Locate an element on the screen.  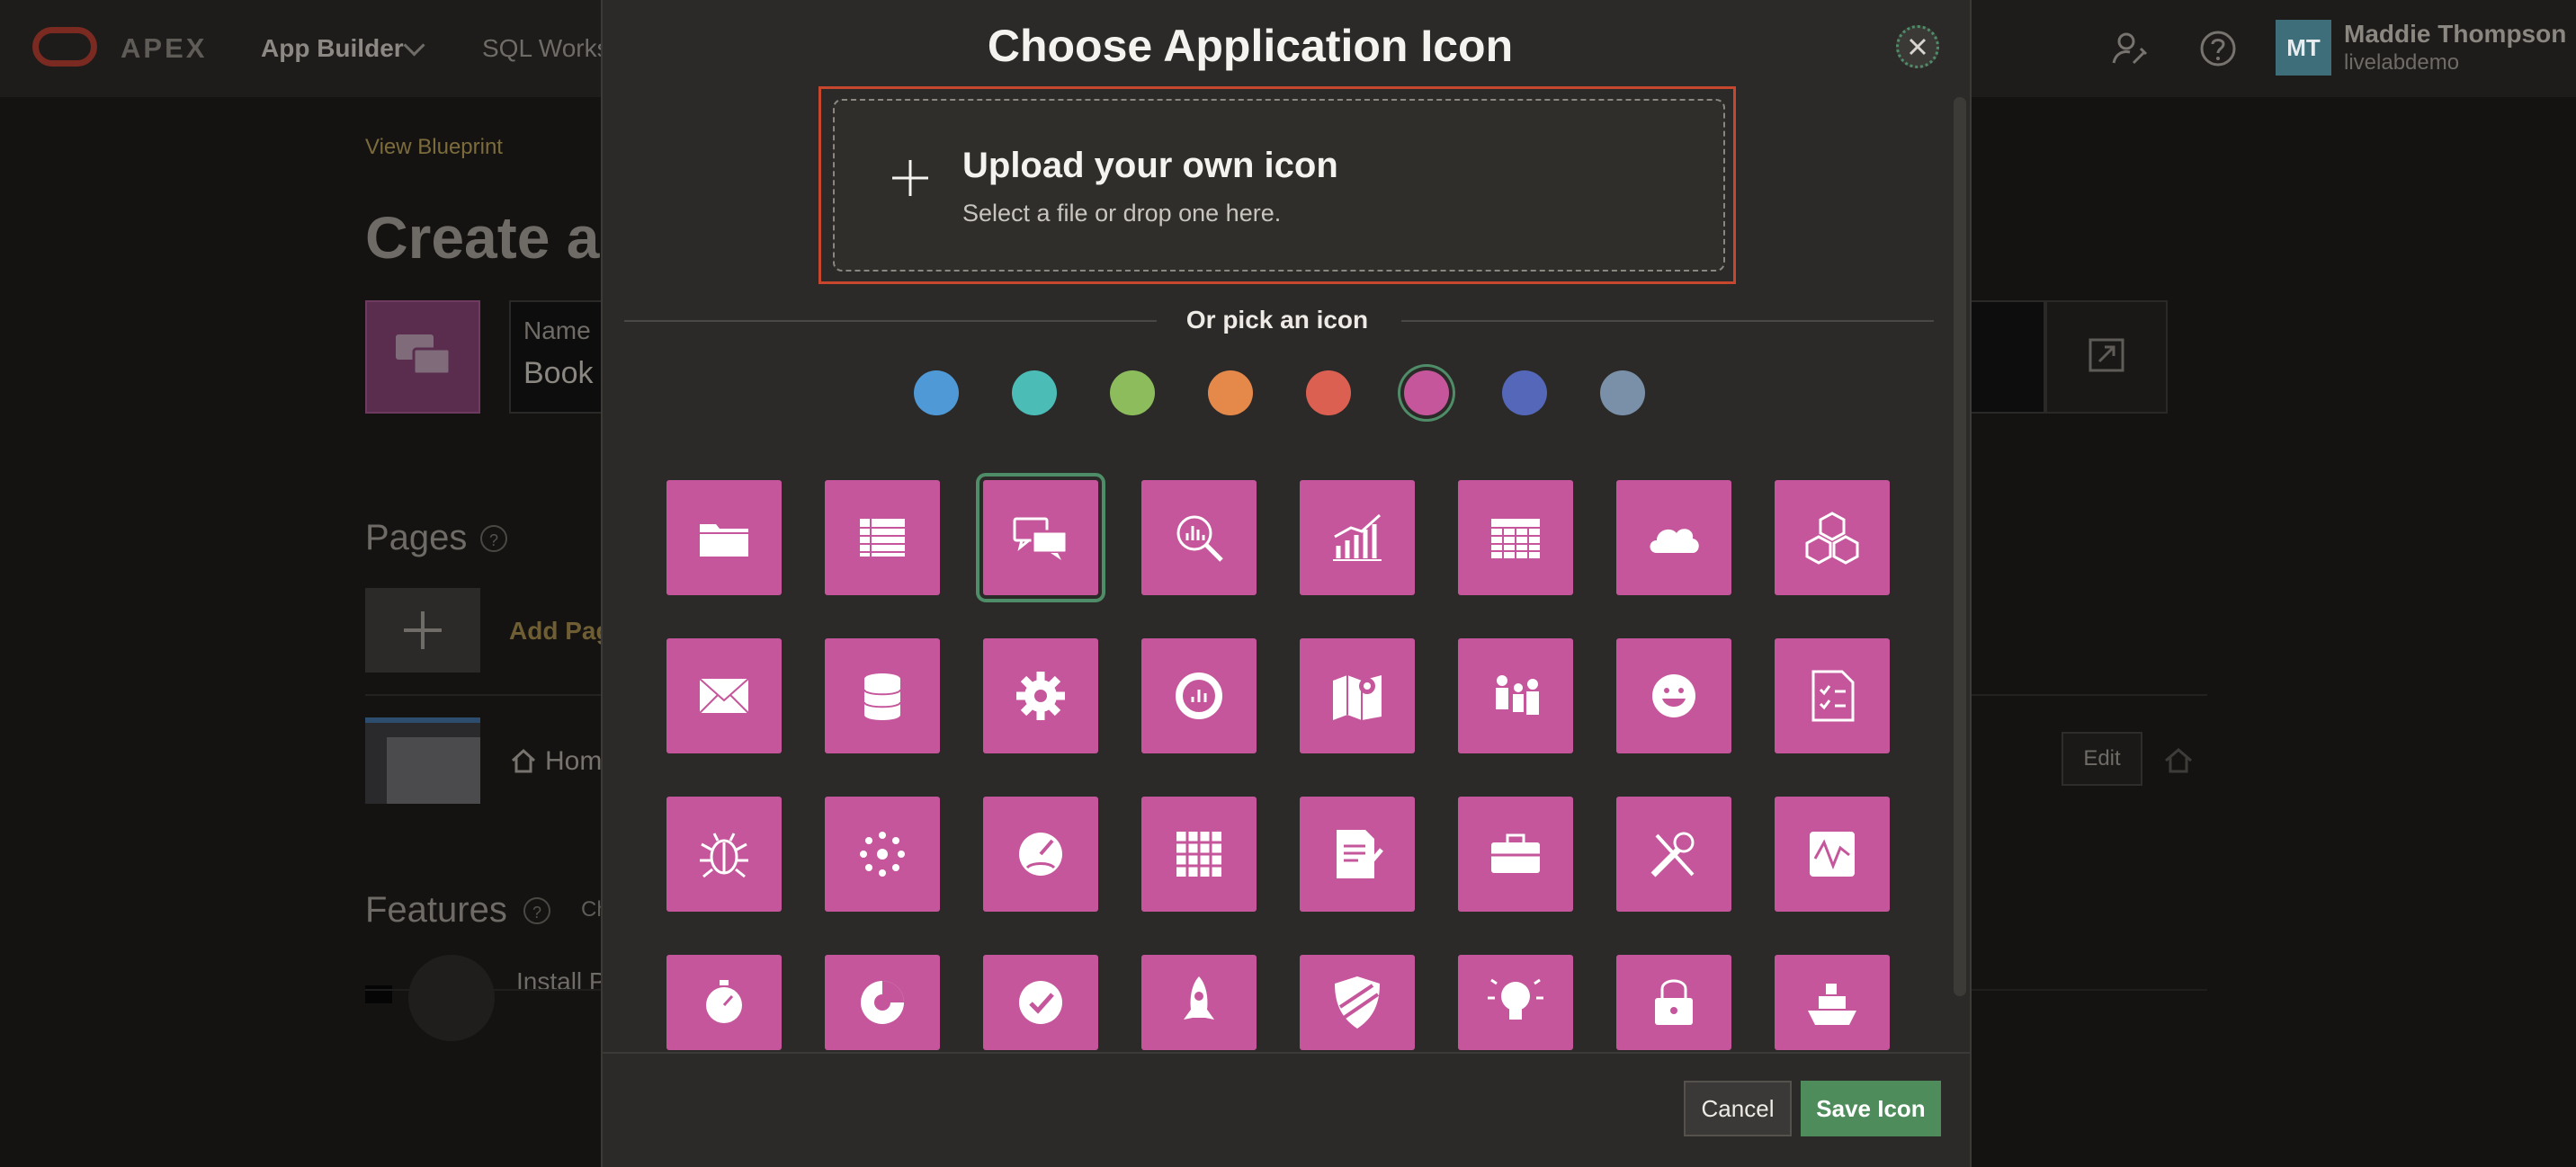
color-swatch-teal is located at coordinates (1034, 392).